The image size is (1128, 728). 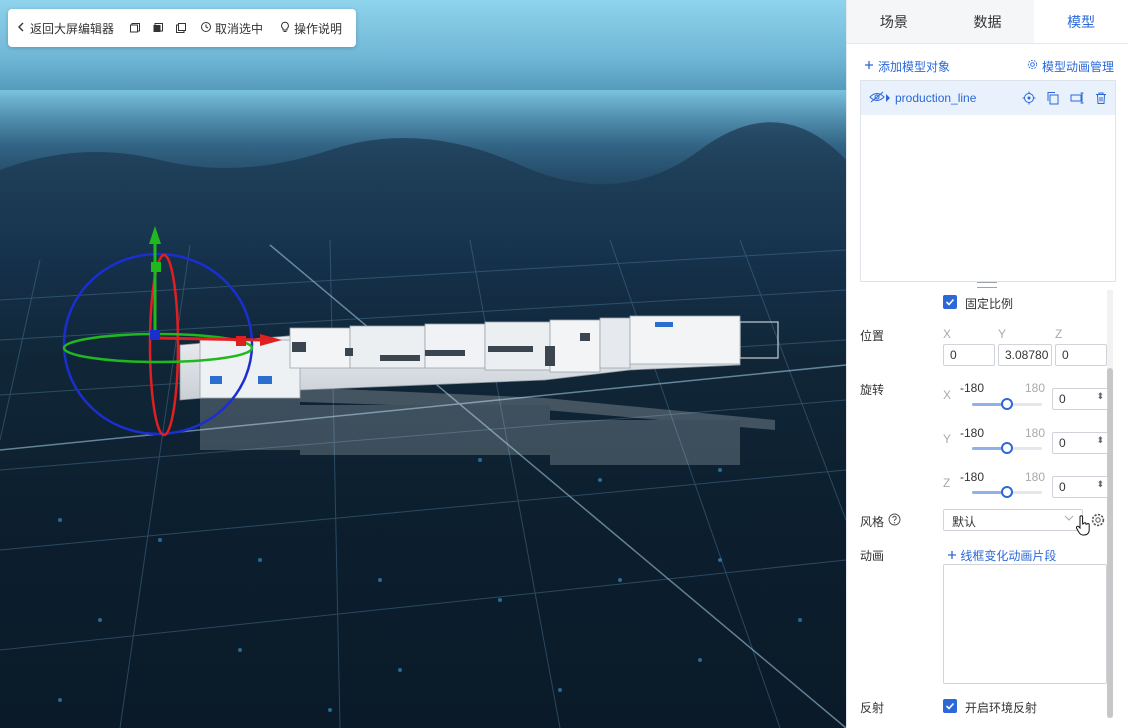 I want to click on lock-ratio-checkbox, so click(x=950, y=302).